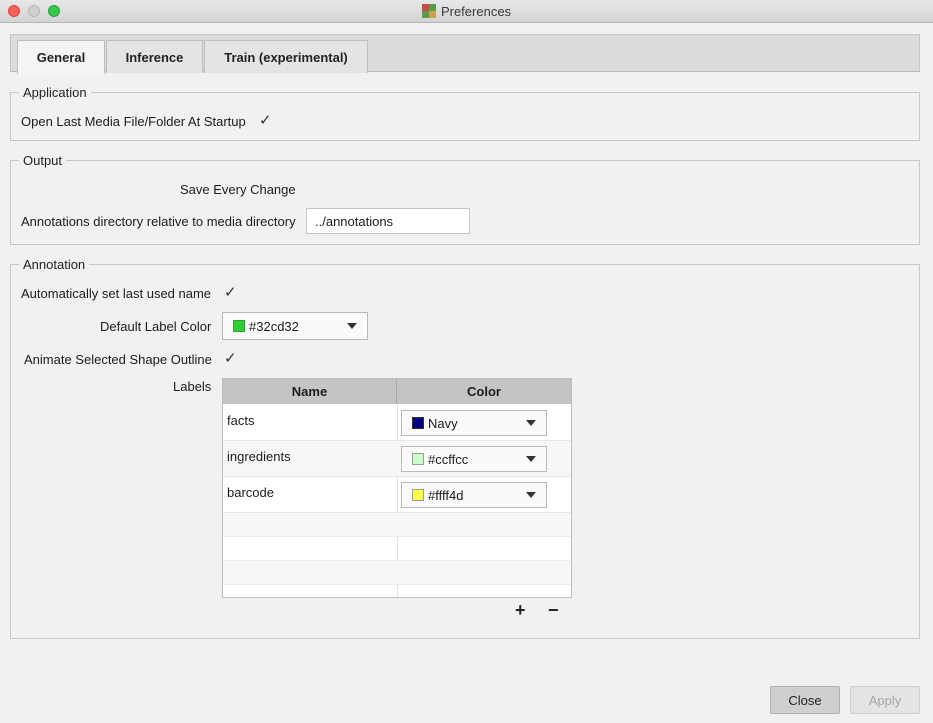 The width and height of the screenshot is (933, 723). Describe the element at coordinates (474, 459) in the screenshot. I see `label-color-select: #ccffcc` at that location.